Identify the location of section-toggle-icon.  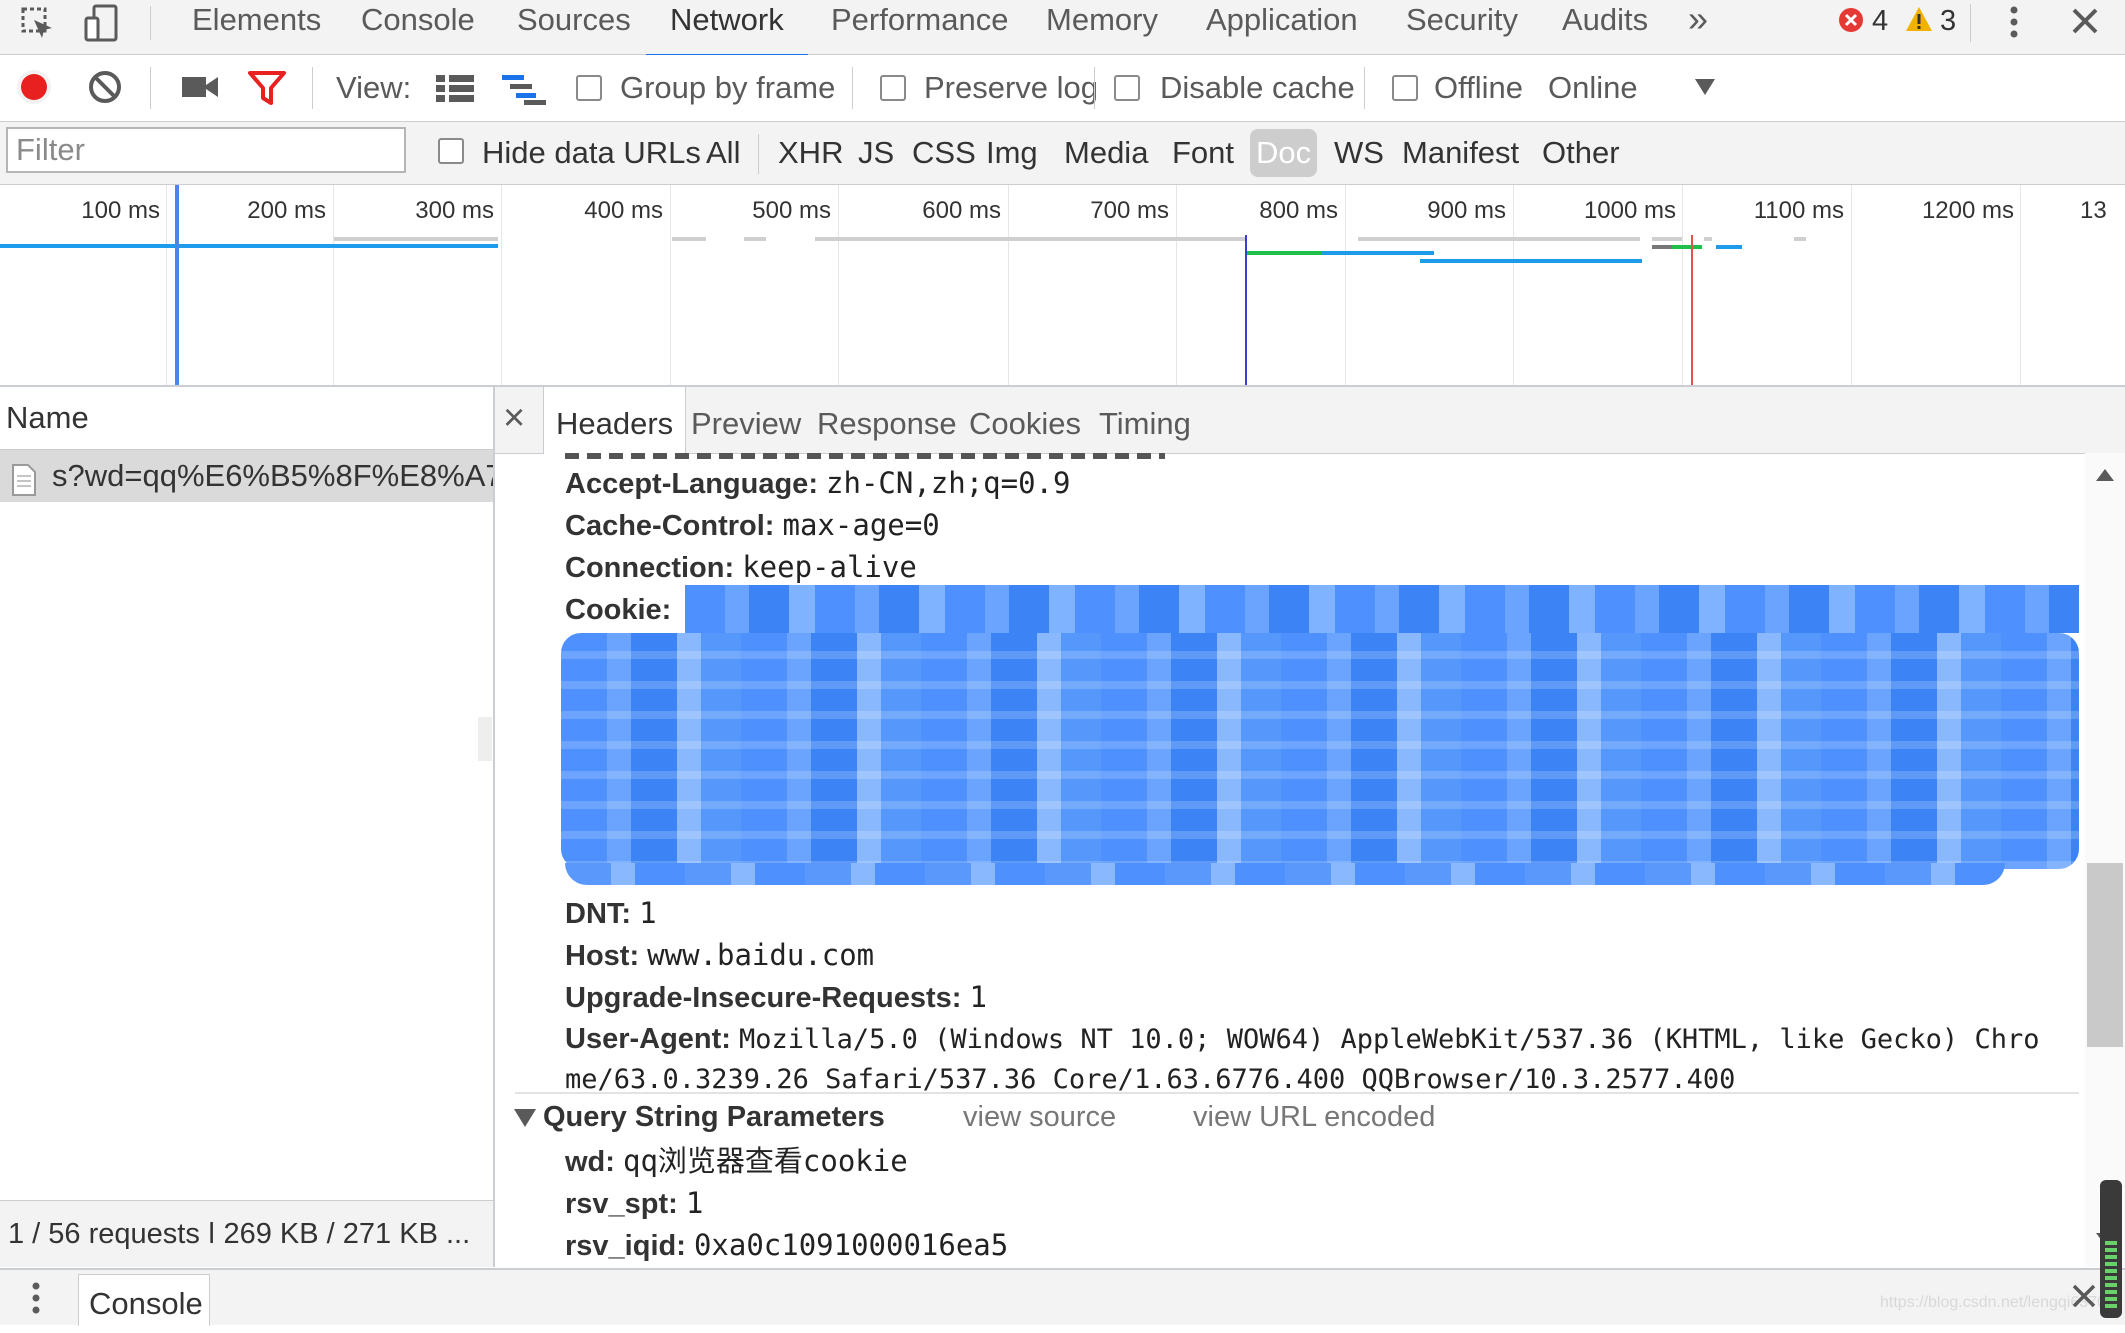
(525, 1118).